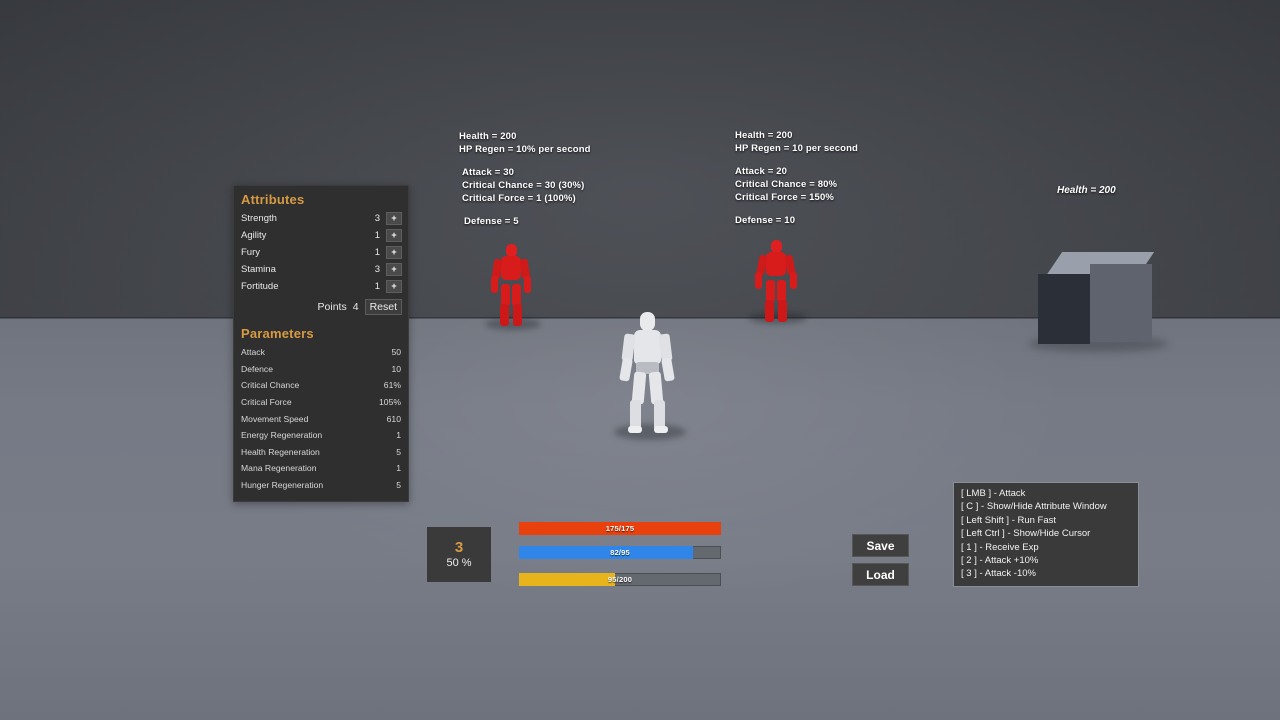 This screenshot has height=720, width=1280. What do you see at coordinates (398, 435) in the screenshot?
I see `parameter-value-energy-regeneration: 1` at bounding box center [398, 435].